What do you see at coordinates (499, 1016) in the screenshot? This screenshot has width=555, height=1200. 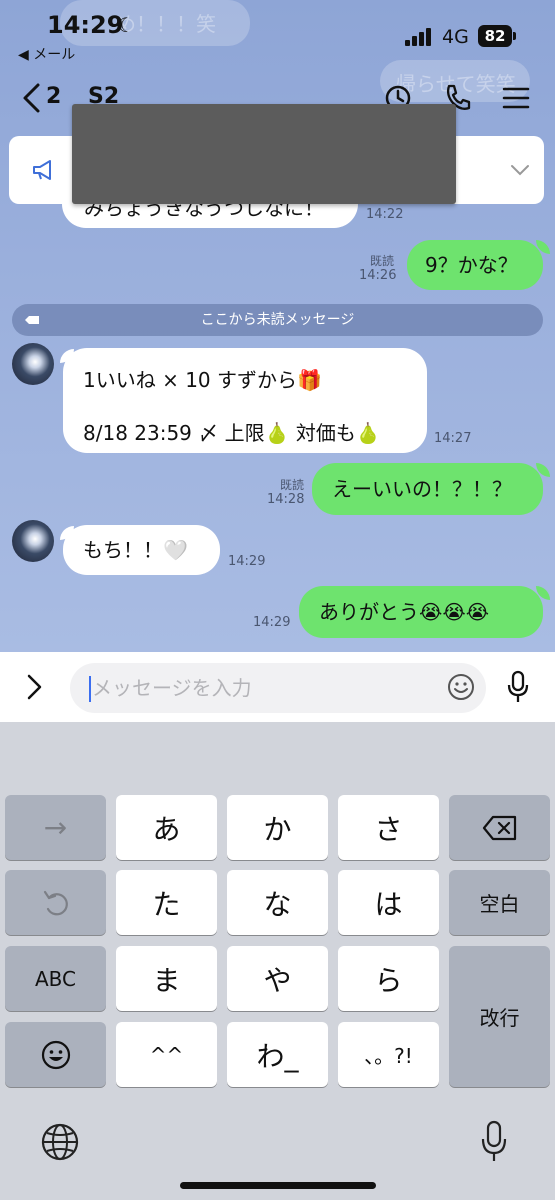 I see `return-key: 改行` at bounding box center [499, 1016].